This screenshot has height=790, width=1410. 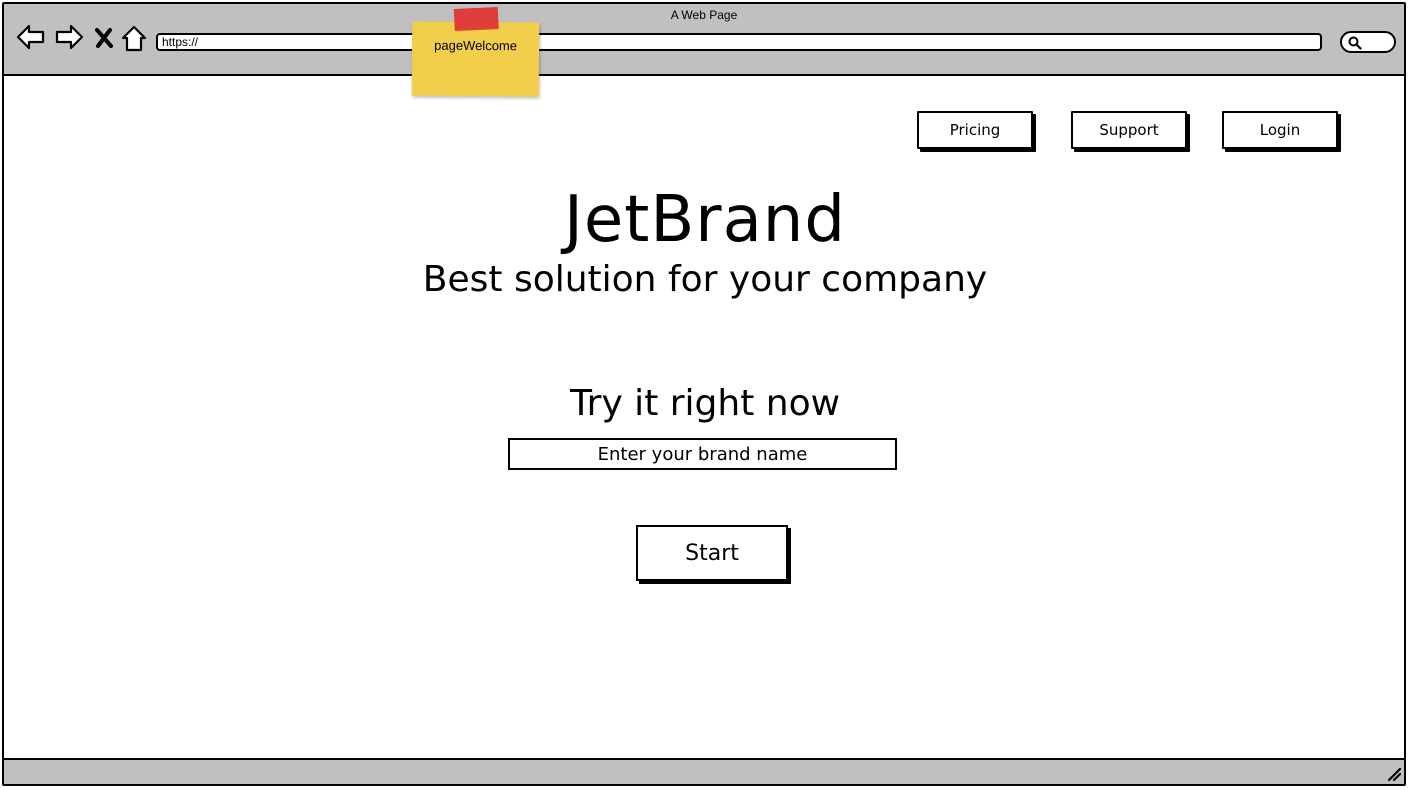 What do you see at coordinates (31, 37) in the screenshot?
I see `back-arrow-icon` at bounding box center [31, 37].